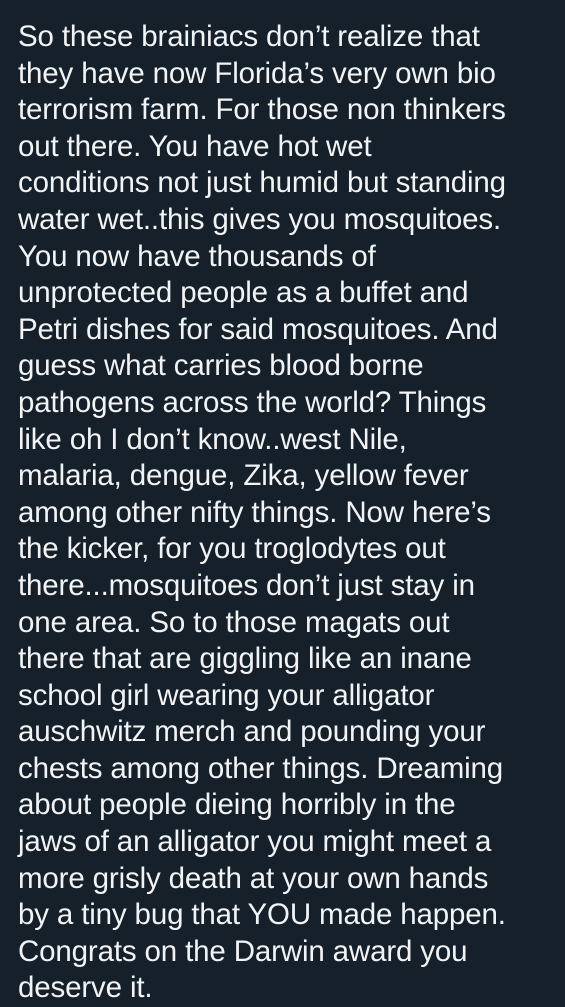  I want to click on post-line: by a tiny bug that YOU made happen., so click(262, 915).